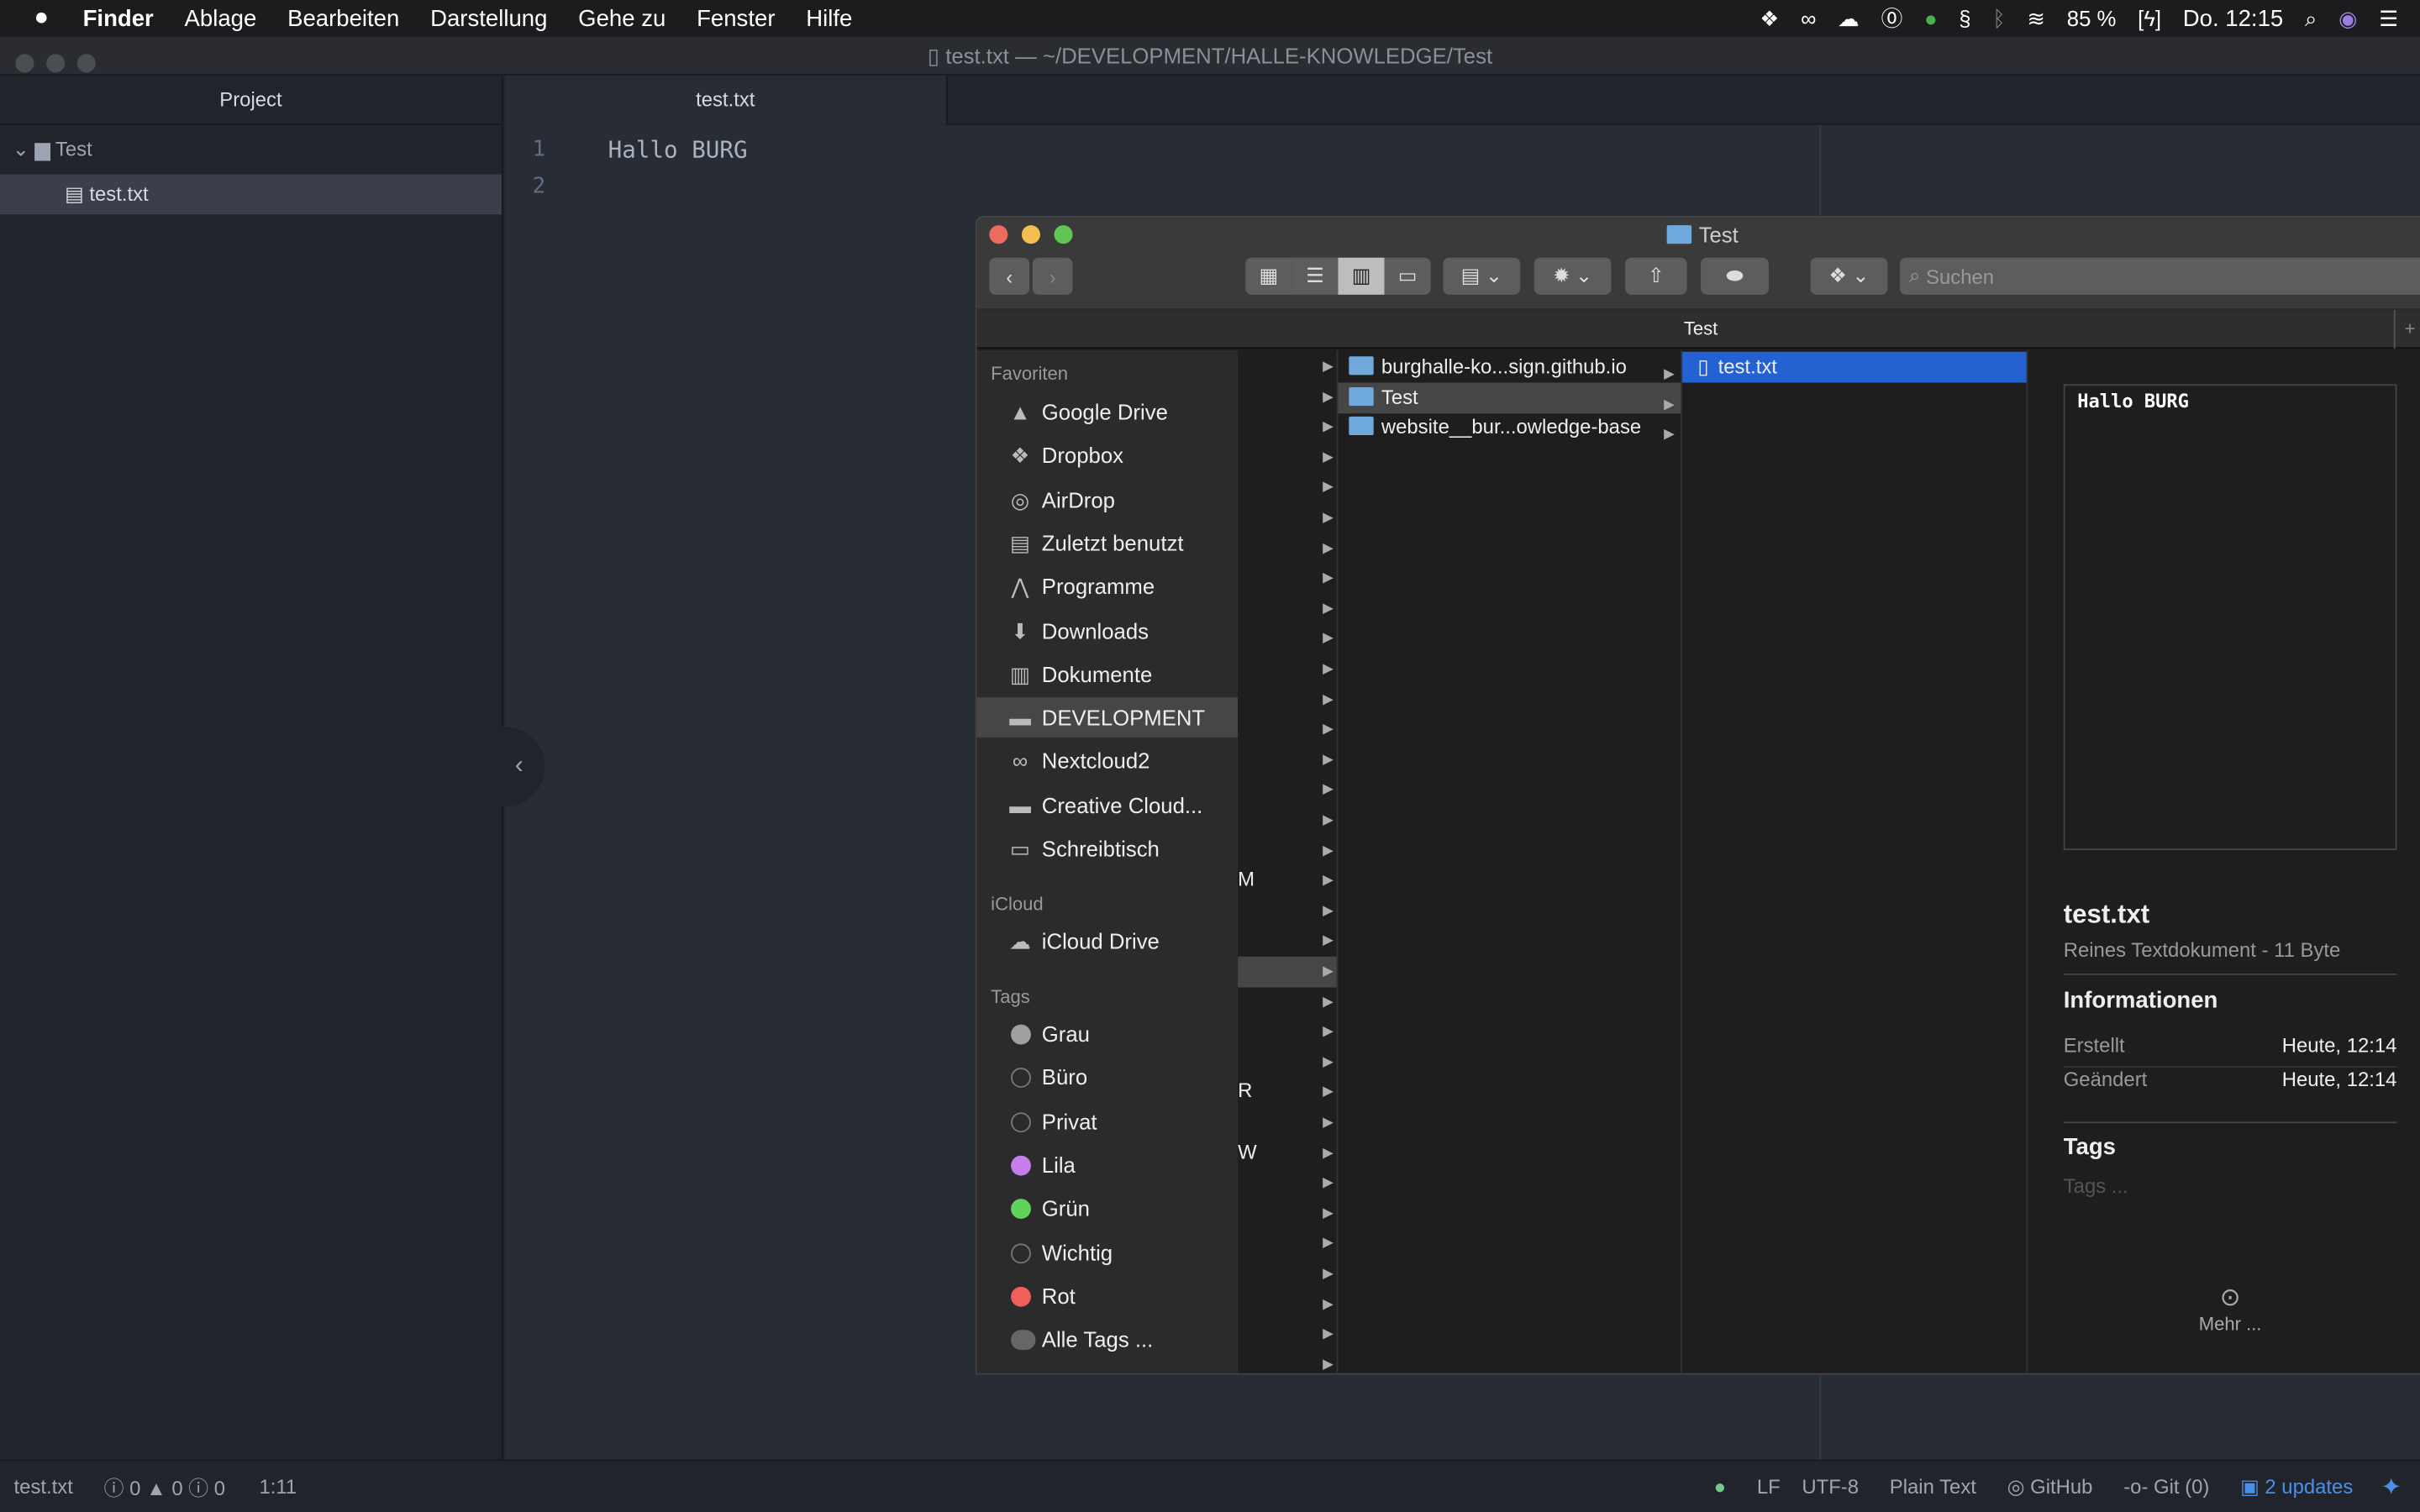 This screenshot has height=1512, width=2420. What do you see at coordinates (1849, 18) in the screenshot?
I see `cloud-sync-icon: ☁` at bounding box center [1849, 18].